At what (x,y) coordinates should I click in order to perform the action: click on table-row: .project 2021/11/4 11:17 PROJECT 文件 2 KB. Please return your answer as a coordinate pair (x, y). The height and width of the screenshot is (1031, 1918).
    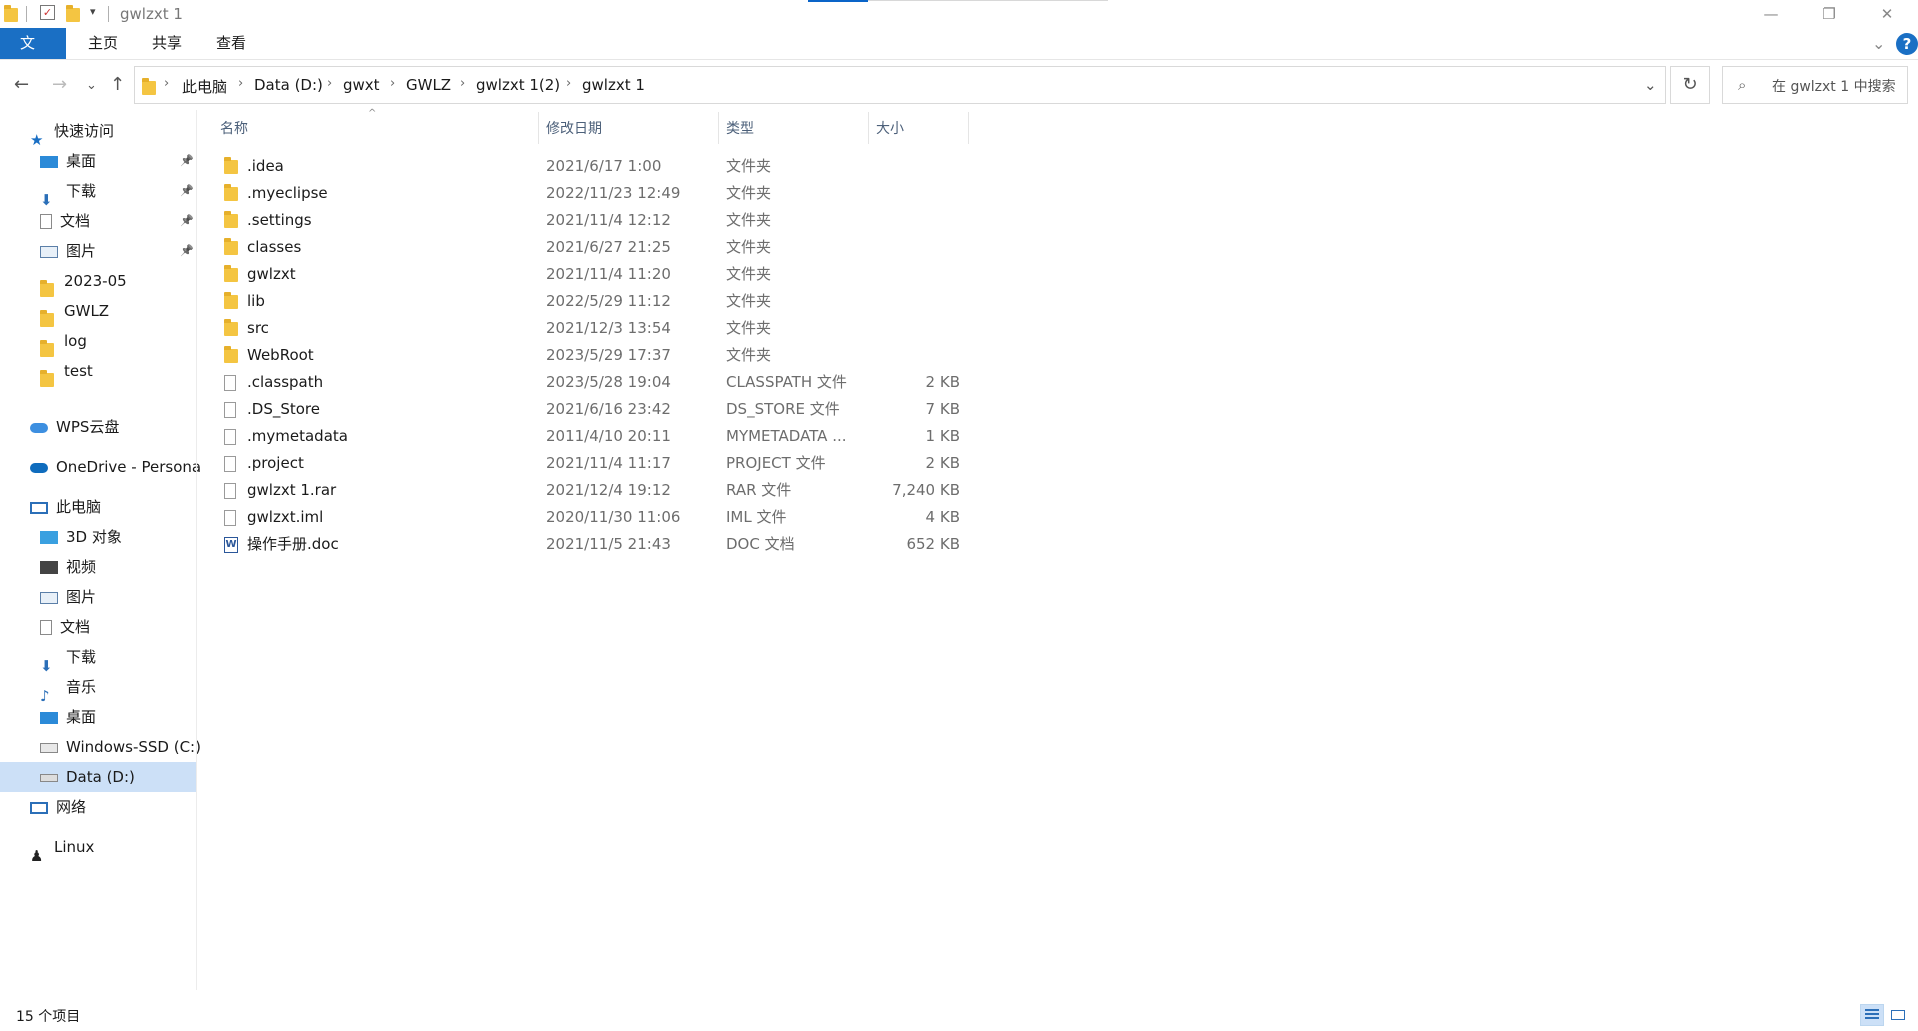
    Looking at the image, I should click on (590, 463).